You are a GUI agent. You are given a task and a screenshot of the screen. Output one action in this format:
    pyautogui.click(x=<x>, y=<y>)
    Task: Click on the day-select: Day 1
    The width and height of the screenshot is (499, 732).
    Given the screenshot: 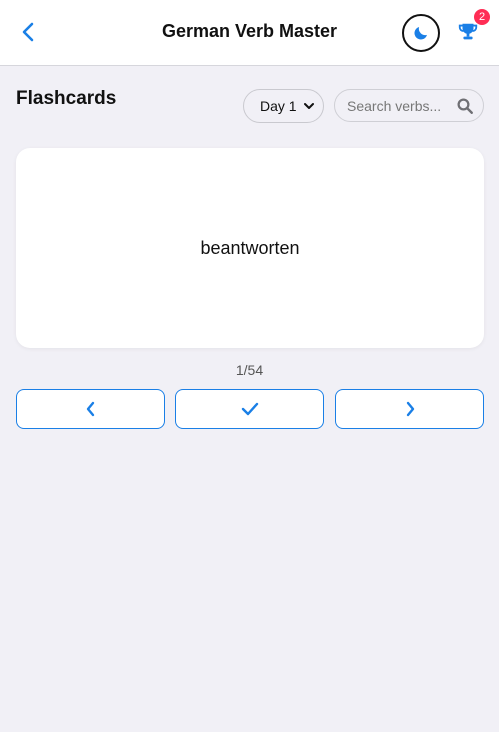 What is the action you would take?
    pyautogui.click(x=283, y=106)
    